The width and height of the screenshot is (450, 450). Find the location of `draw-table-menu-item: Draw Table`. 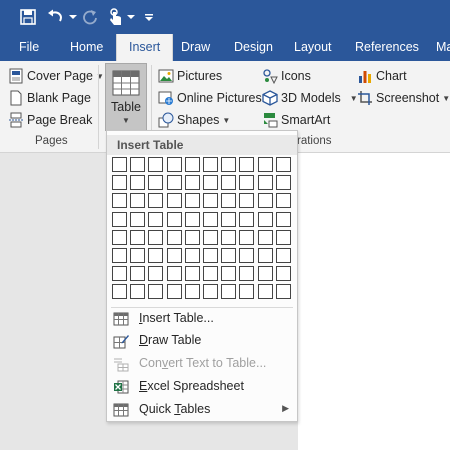

draw-table-menu-item: Draw Table is located at coordinates (202, 341).